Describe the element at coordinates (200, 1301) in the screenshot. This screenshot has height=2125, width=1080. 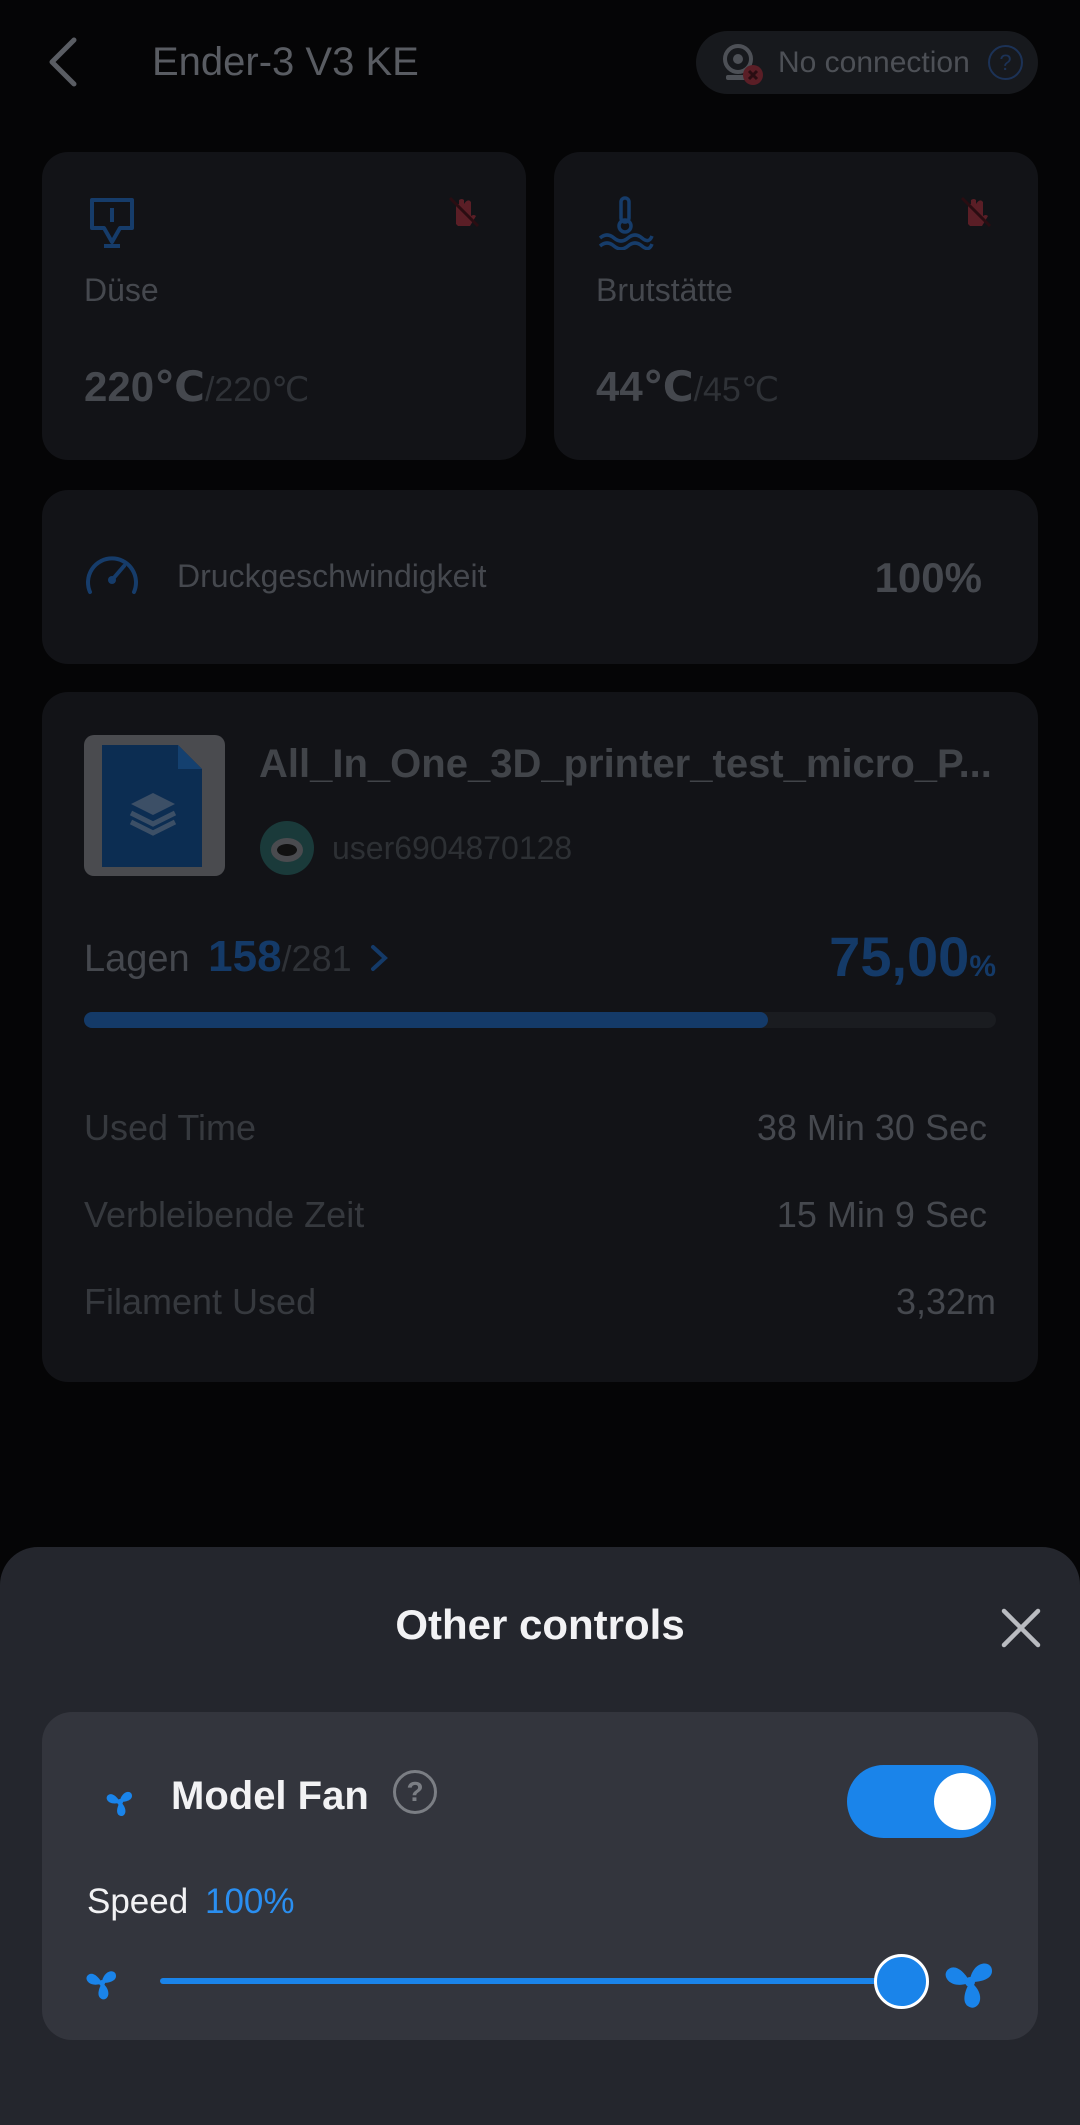
I see `filament-used-label: Filament Used` at that location.